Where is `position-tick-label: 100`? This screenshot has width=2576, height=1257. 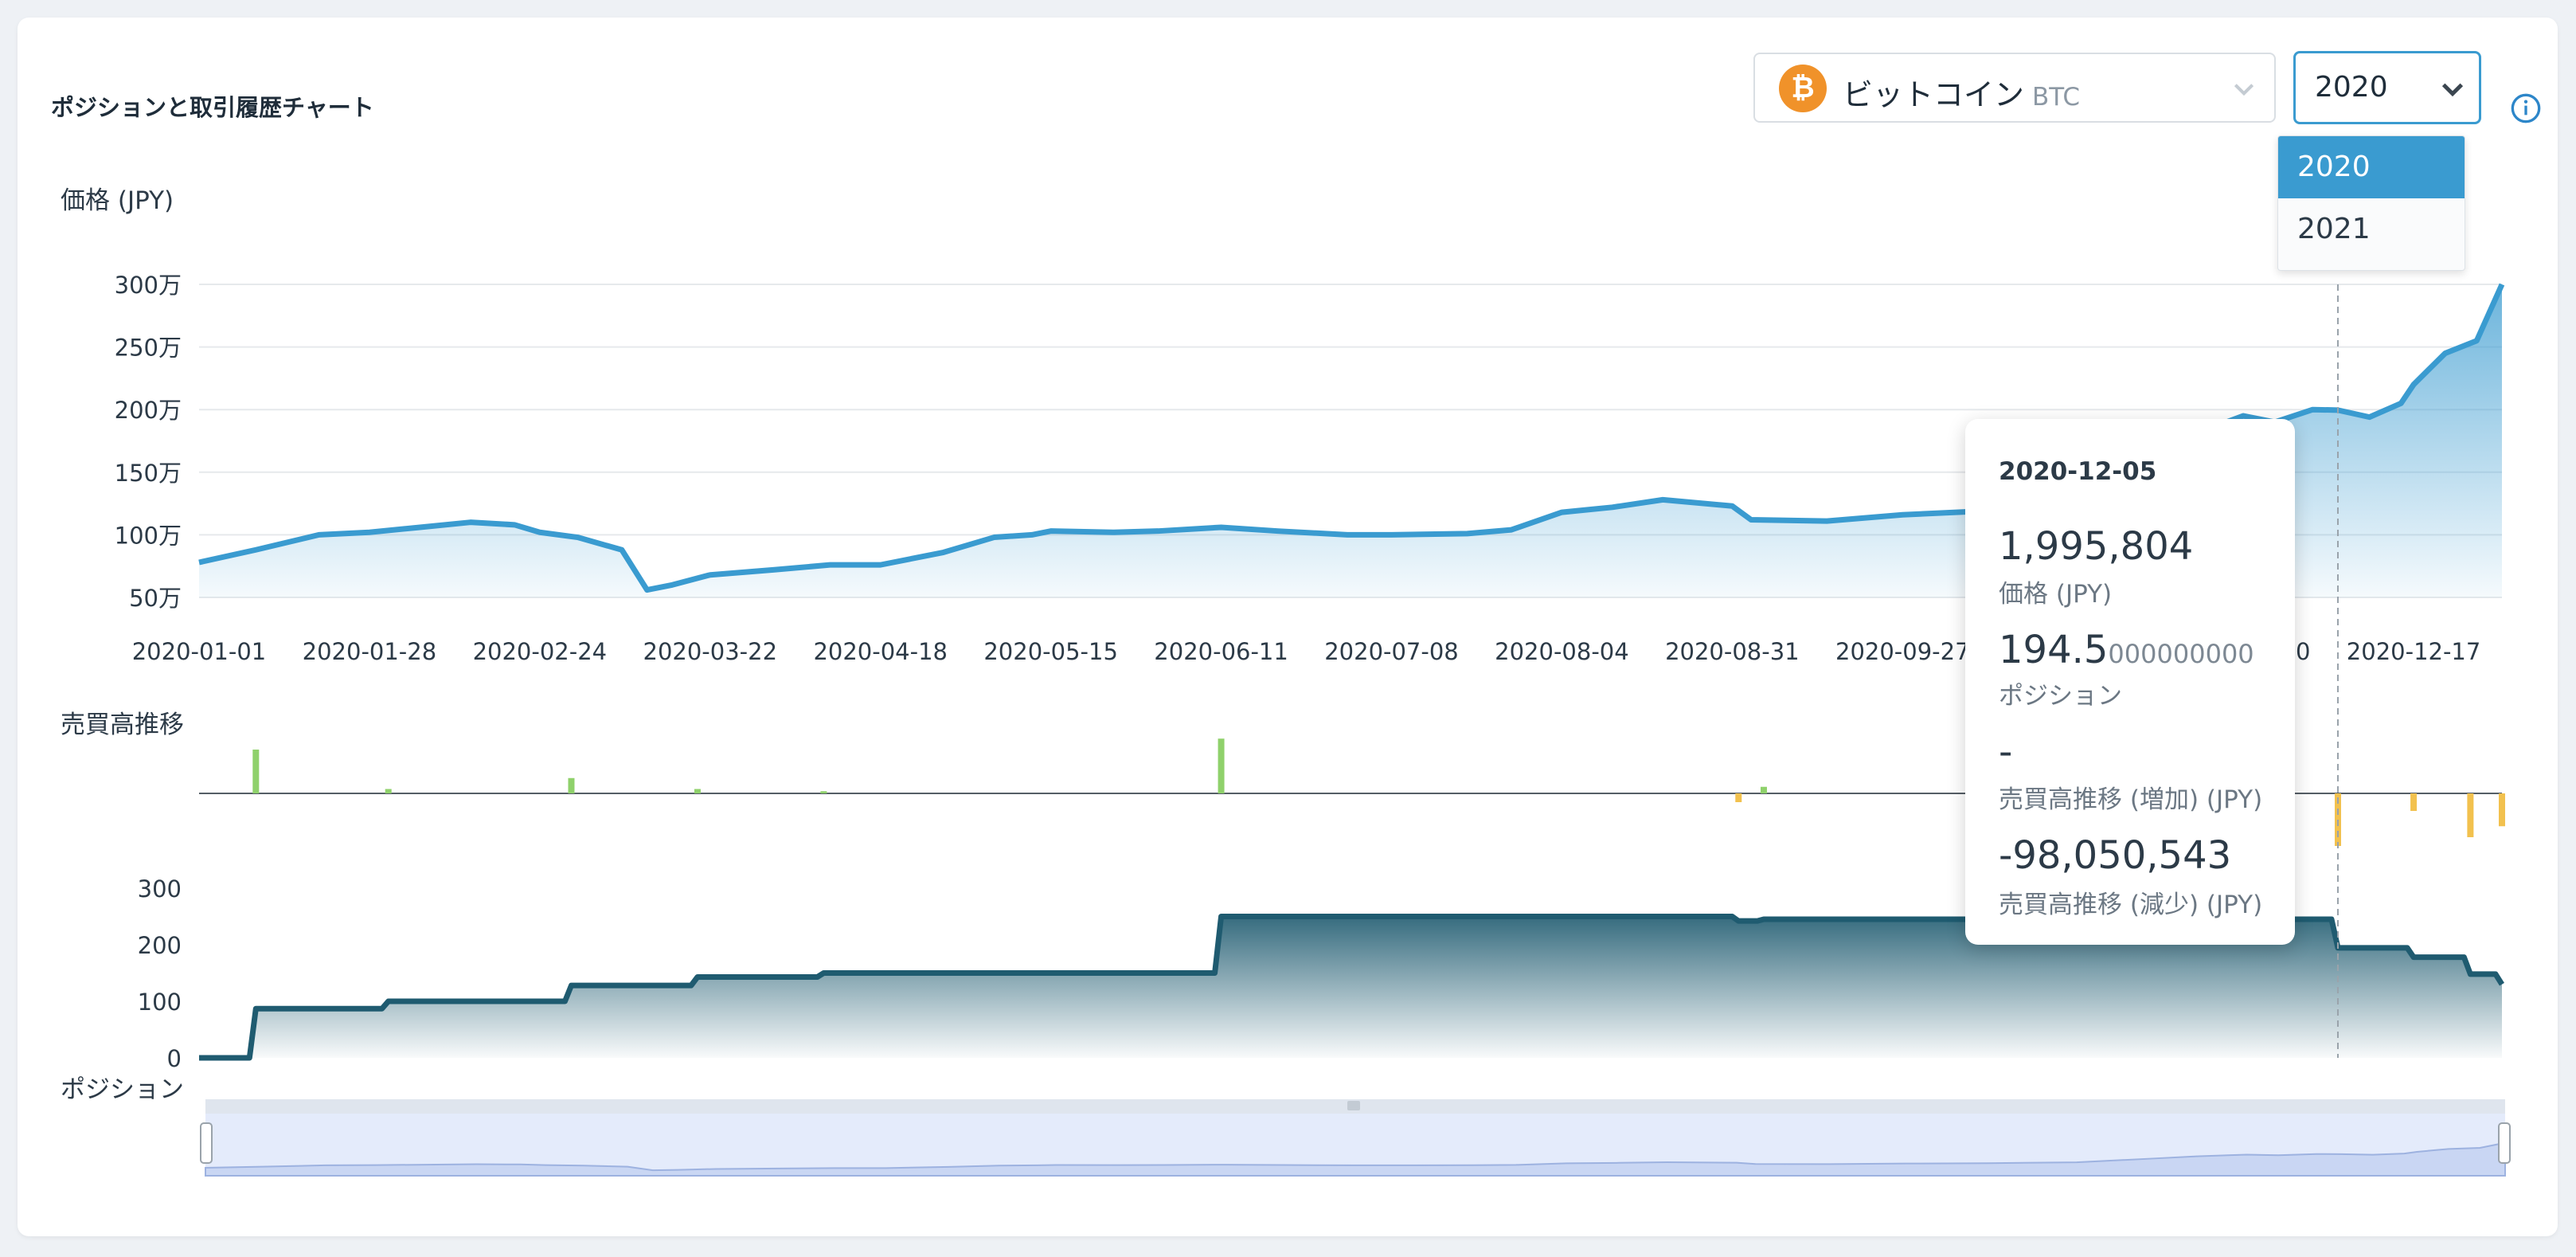
position-tick-label: 100 is located at coordinates (160, 1002).